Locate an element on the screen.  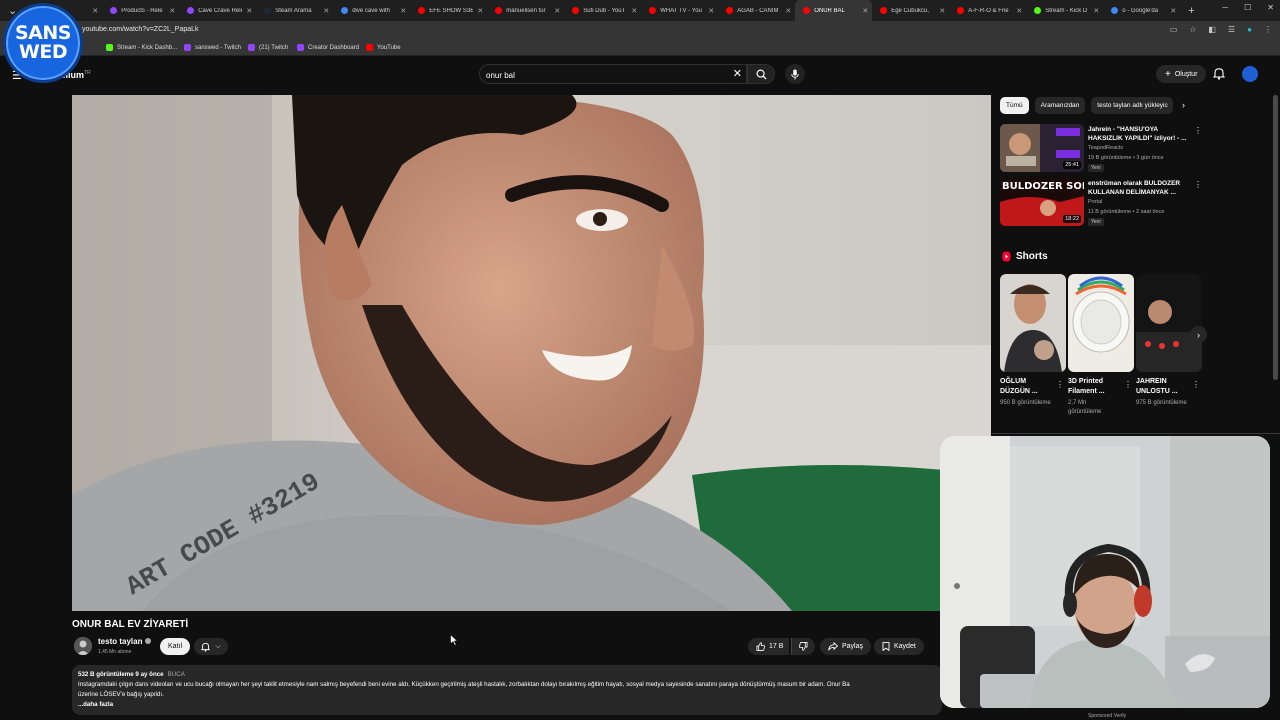
browser-tab: Ege Cubukcu, ✕ is located at coordinates (910, 10).